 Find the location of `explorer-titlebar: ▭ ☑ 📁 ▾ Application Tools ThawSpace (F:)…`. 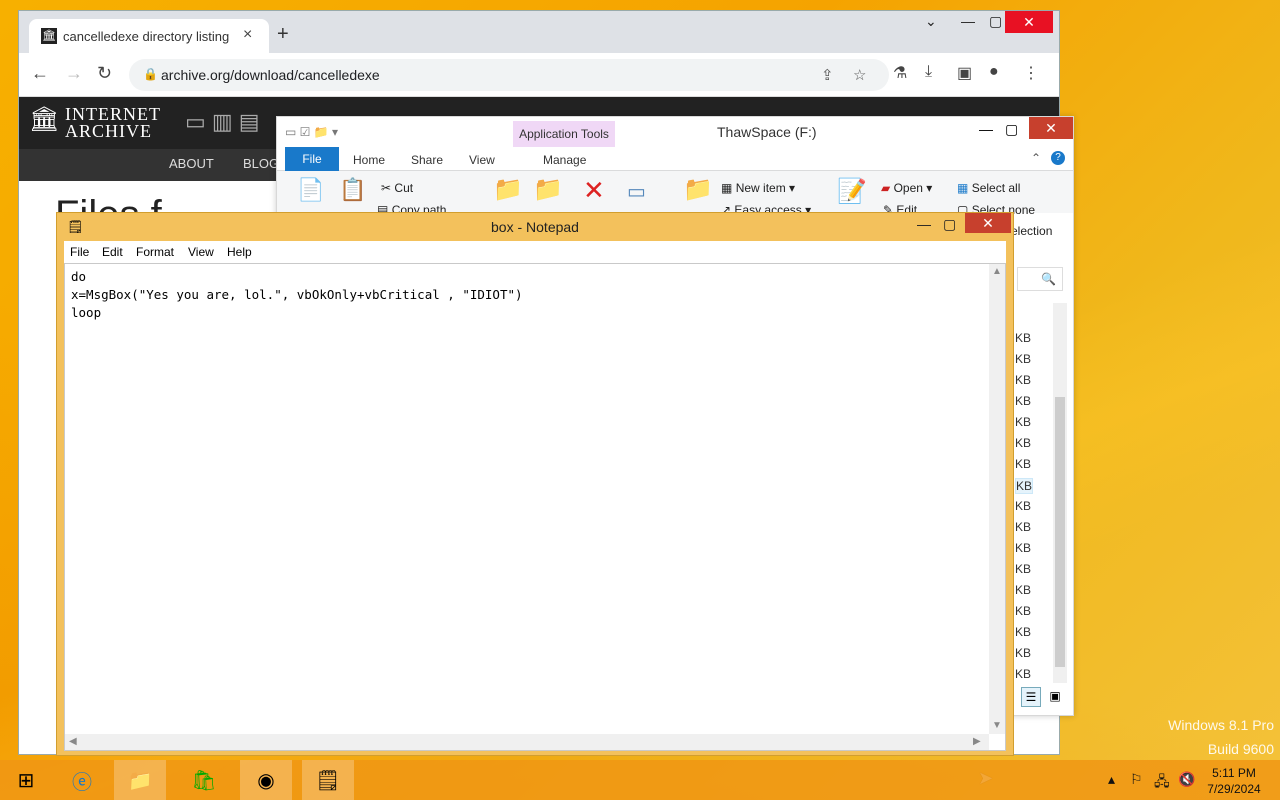

explorer-titlebar: ▭ ☑ 📁 ▾ Application Tools ThawSpace (F:)… is located at coordinates (675, 132).